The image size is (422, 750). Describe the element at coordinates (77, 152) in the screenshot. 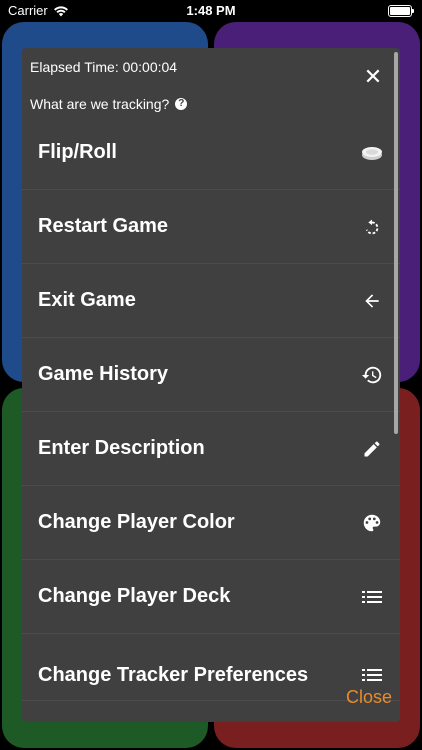

I see `menu-item-label: Flip/Roll` at that location.